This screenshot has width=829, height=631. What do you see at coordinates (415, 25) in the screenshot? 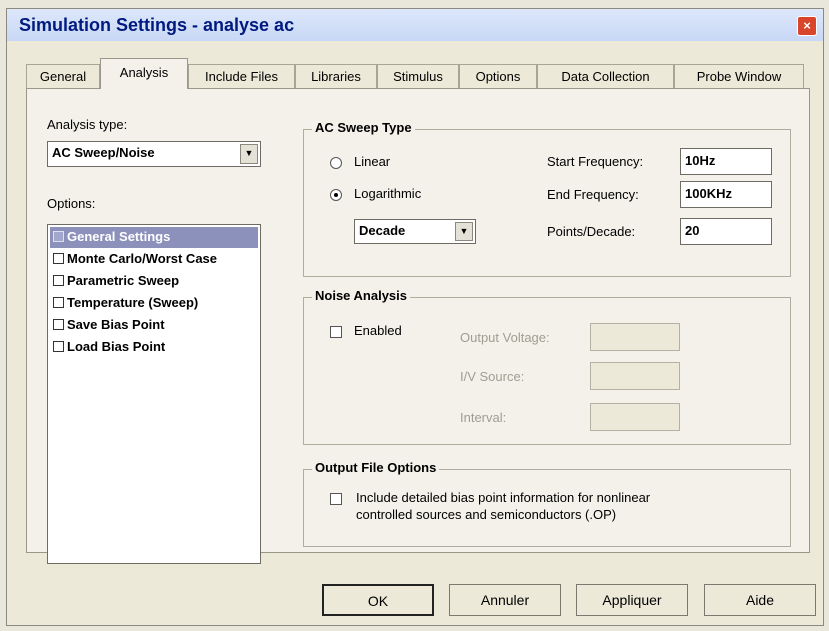
I see `title-bar: Simulation Settings - analyse ac ×` at bounding box center [415, 25].